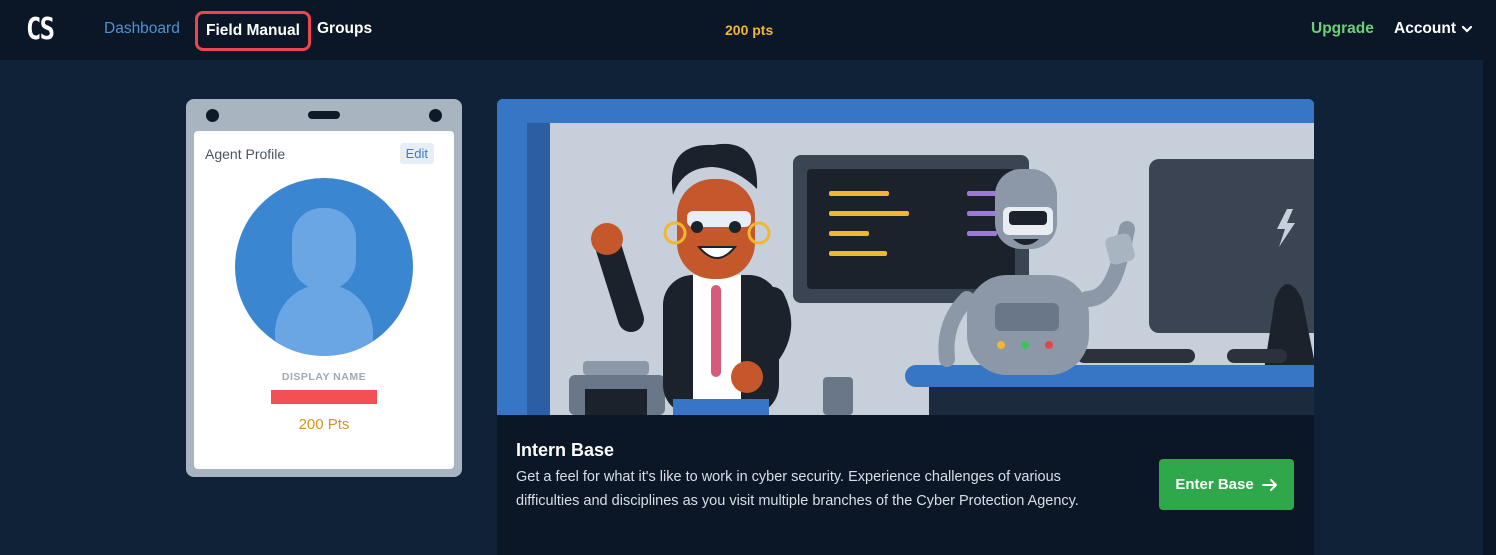 The height and width of the screenshot is (555, 1496). I want to click on enter-base-button: Enter Base, so click(1226, 484).